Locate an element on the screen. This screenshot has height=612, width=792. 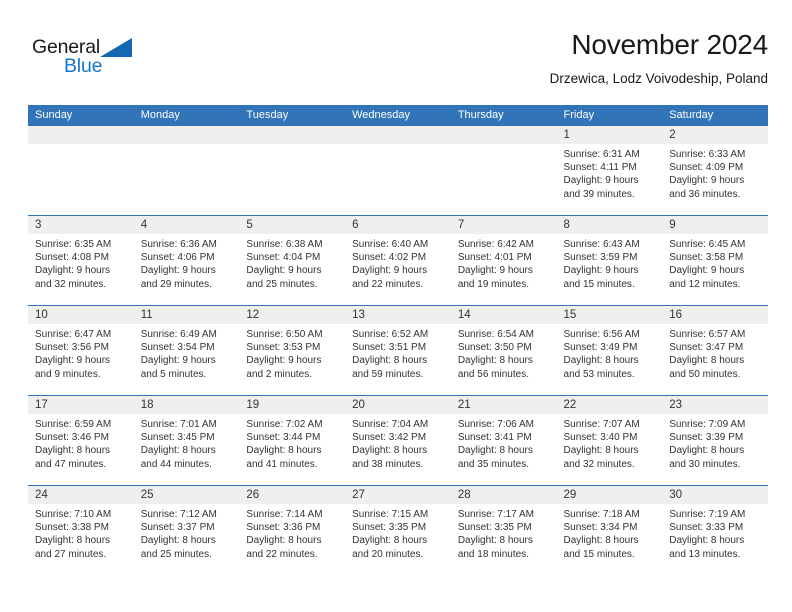
sunset-text: Sunset: 3:39 PM is located at coordinates (706, 438).